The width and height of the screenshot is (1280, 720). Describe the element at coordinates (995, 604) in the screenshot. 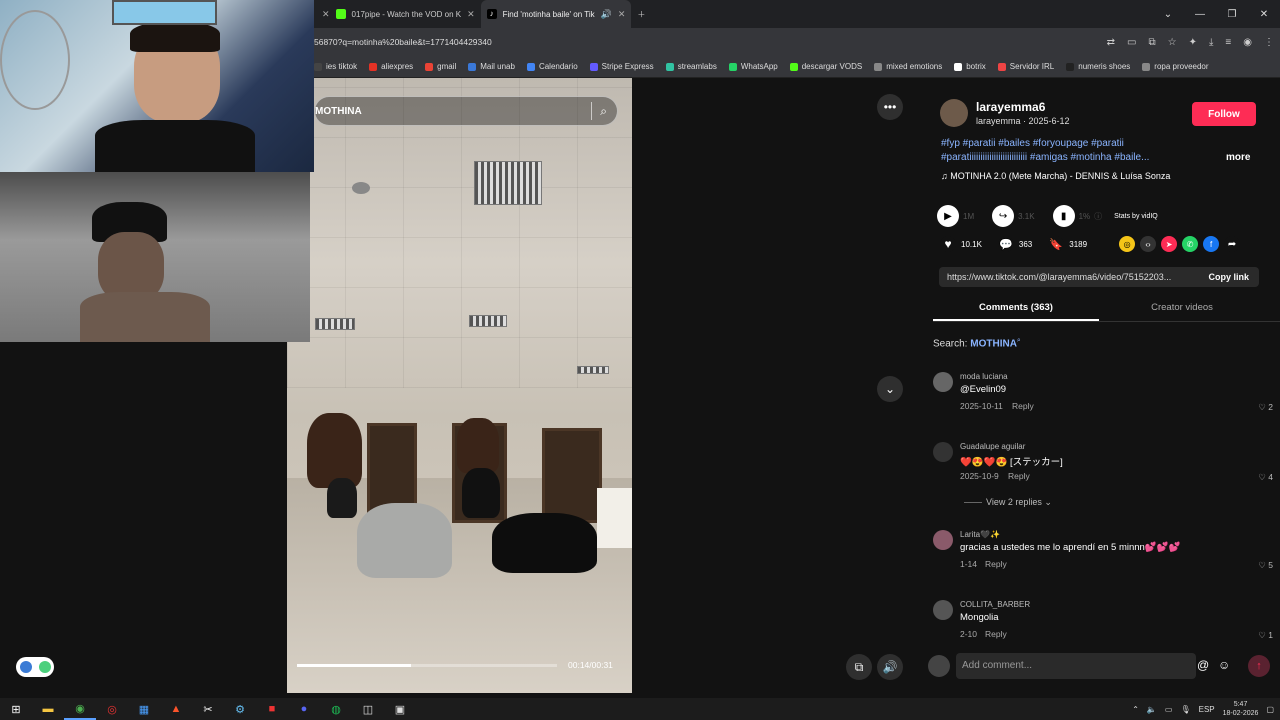

I see `comment-username: COLLITA_BARBER` at that location.